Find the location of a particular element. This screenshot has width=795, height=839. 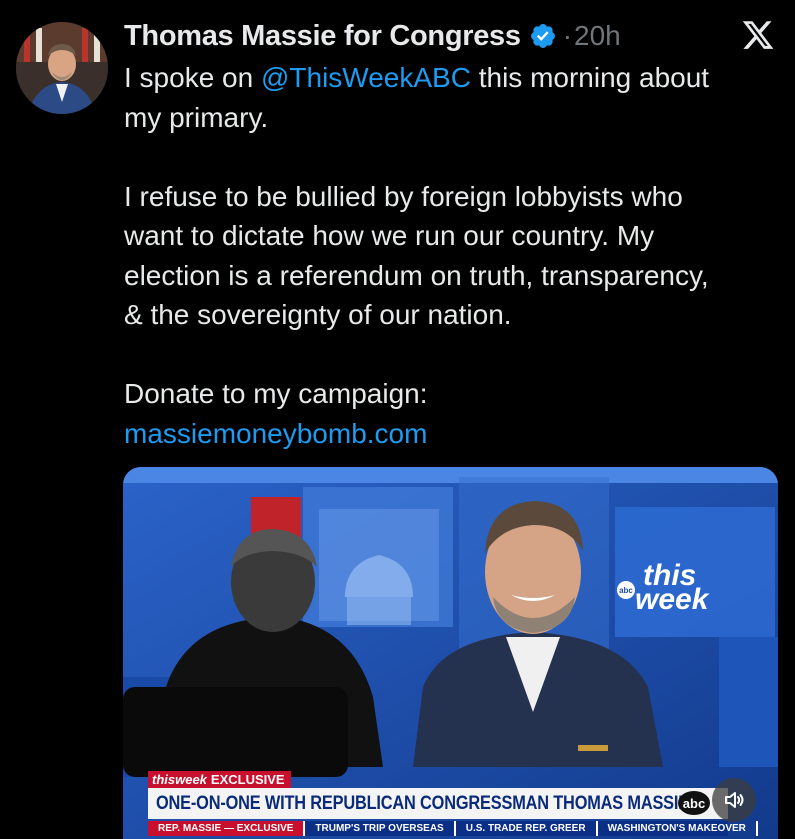

author-name: Thomas Massie for Congress is located at coordinates (322, 36).